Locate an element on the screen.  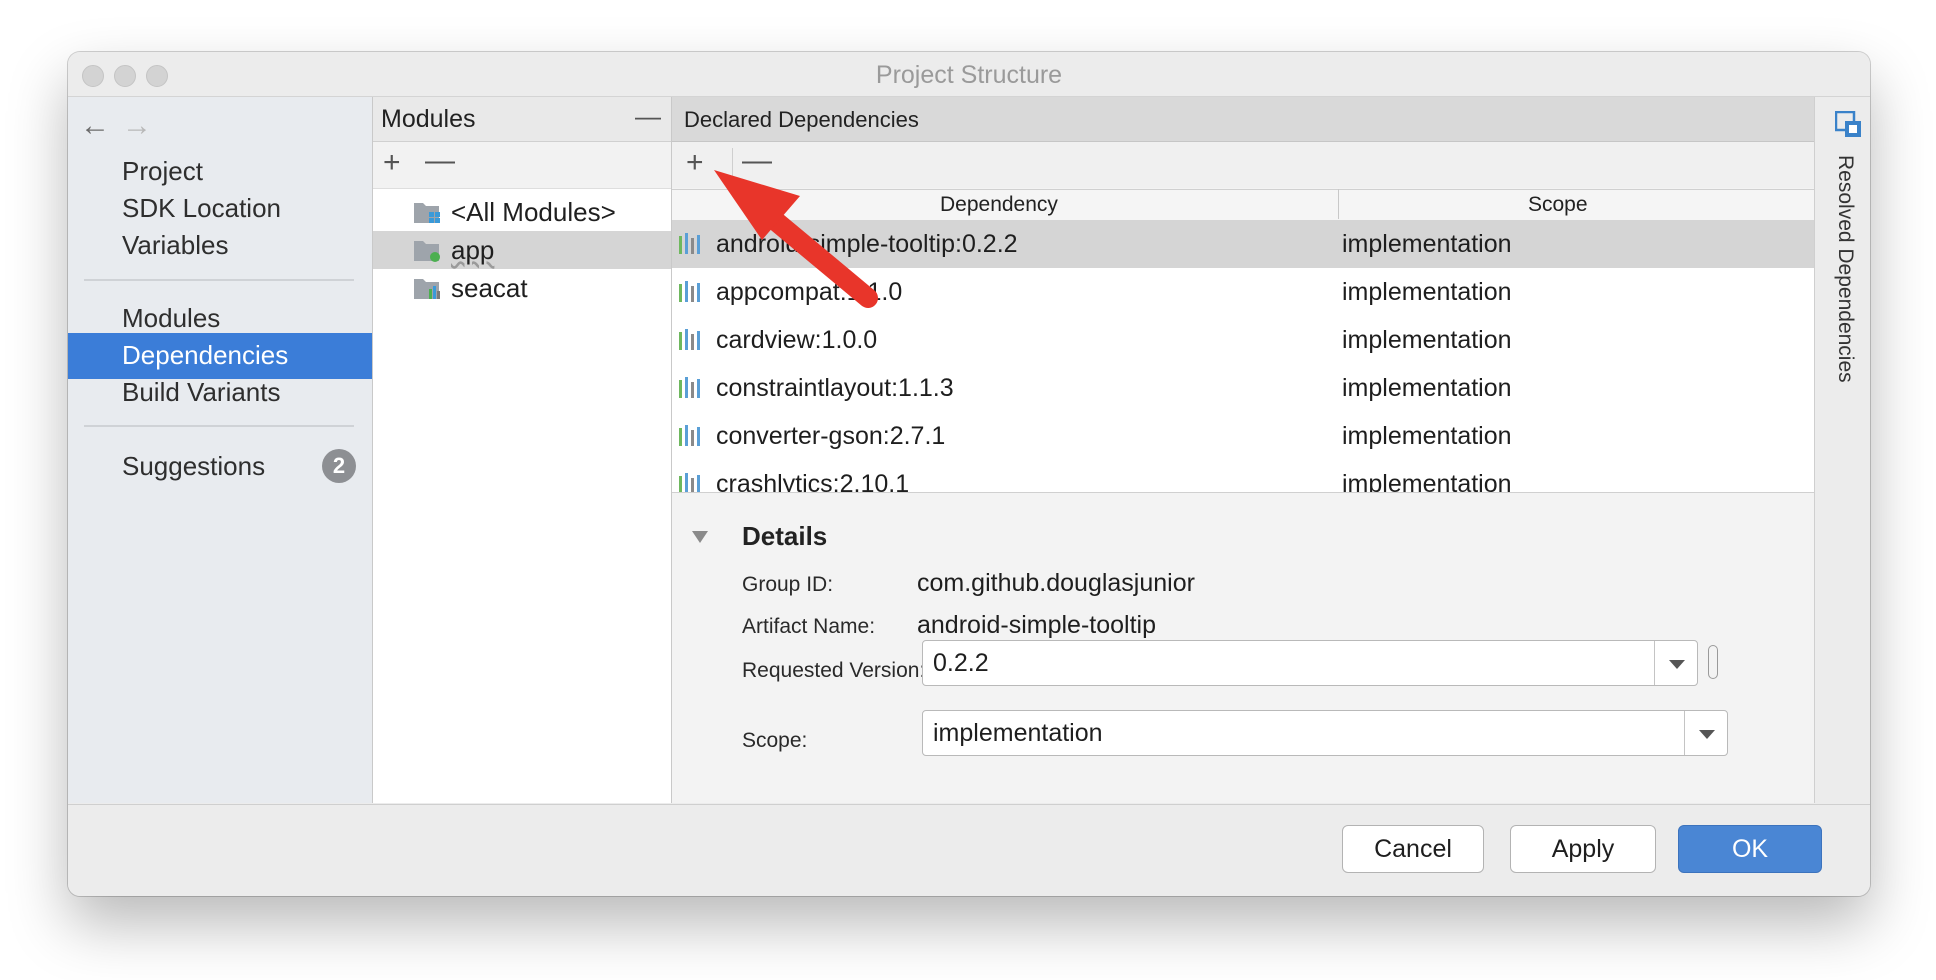
annotation-arrow-icon is located at coordinates (796, 239).